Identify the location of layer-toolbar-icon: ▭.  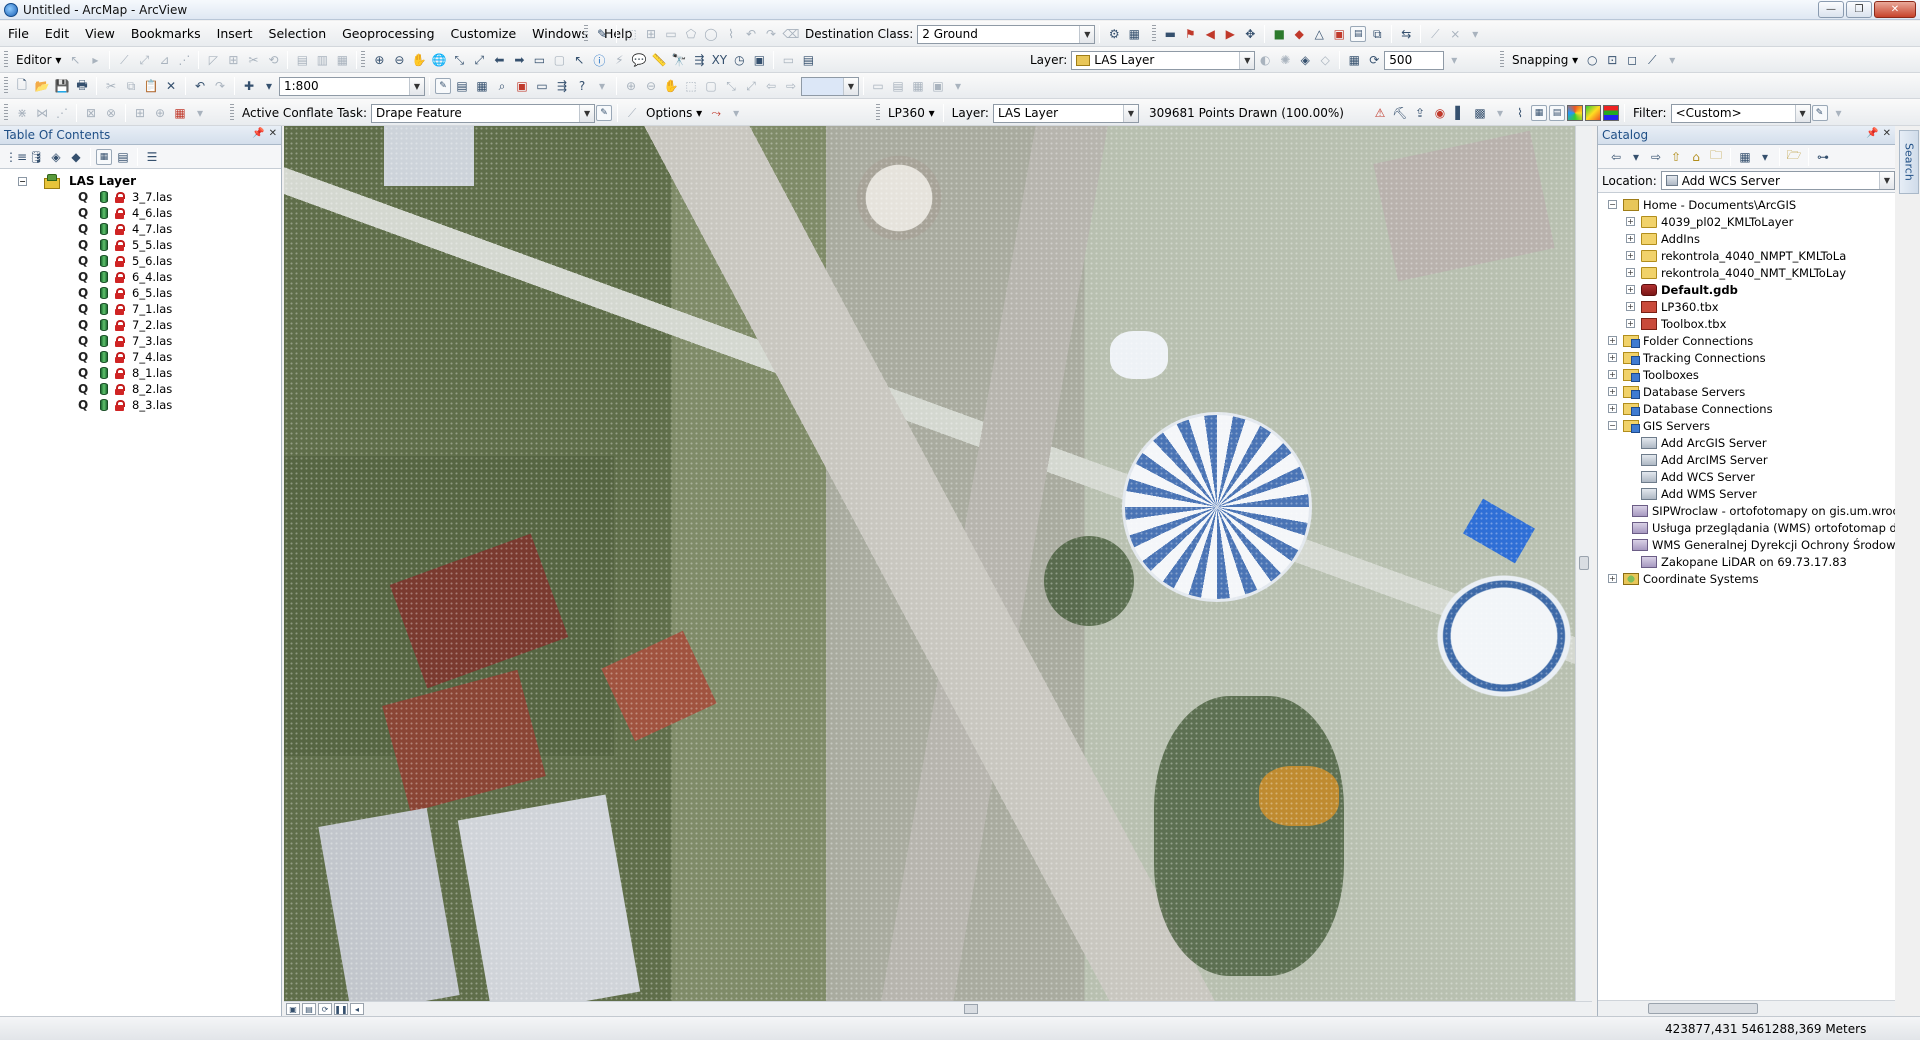
(788, 60).